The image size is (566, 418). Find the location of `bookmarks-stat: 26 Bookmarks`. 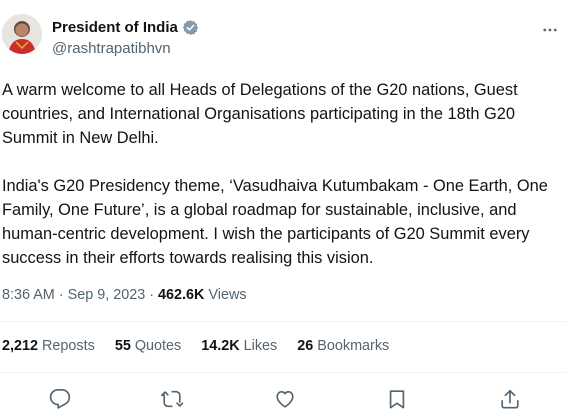

bookmarks-stat: 26 Bookmarks is located at coordinates (343, 346).